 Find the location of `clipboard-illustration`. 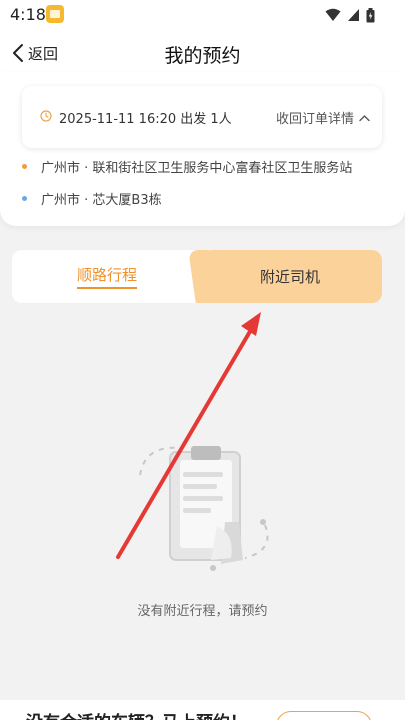

clipboard-illustration is located at coordinates (204, 508).